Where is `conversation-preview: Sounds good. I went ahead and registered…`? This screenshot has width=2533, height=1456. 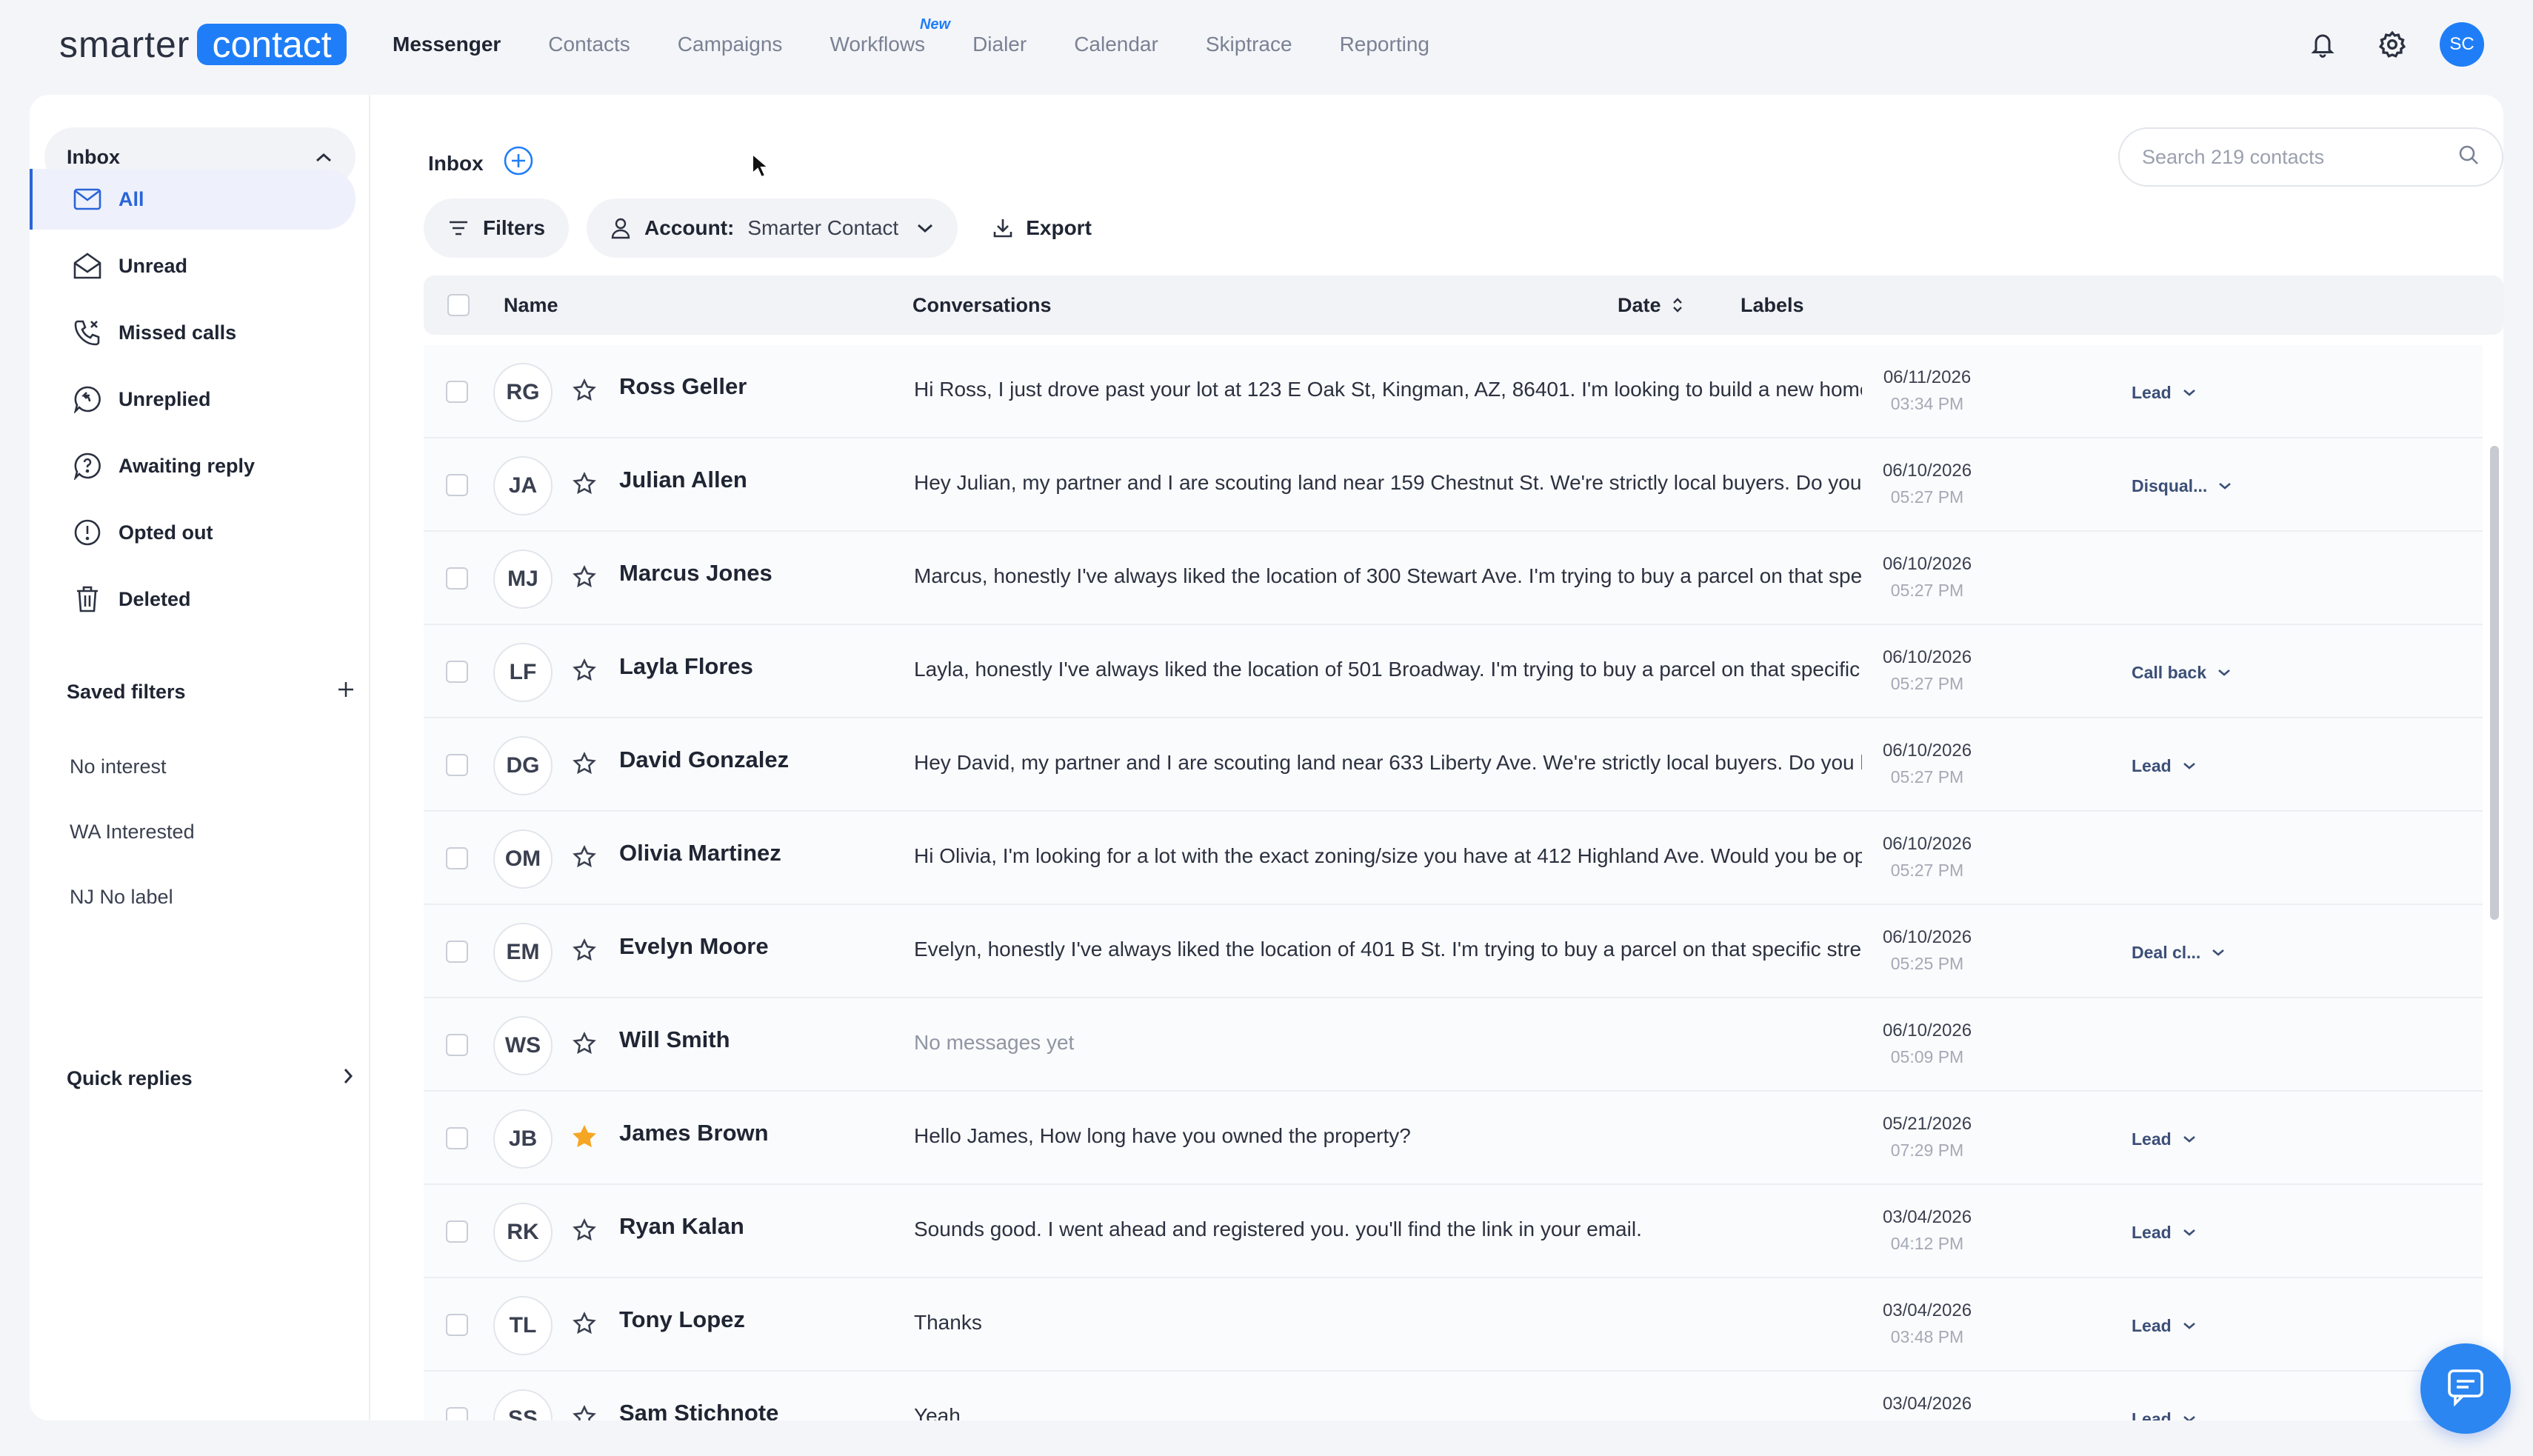 conversation-preview: Sounds good. I went ahead and registered… is located at coordinates (1388, 1229).